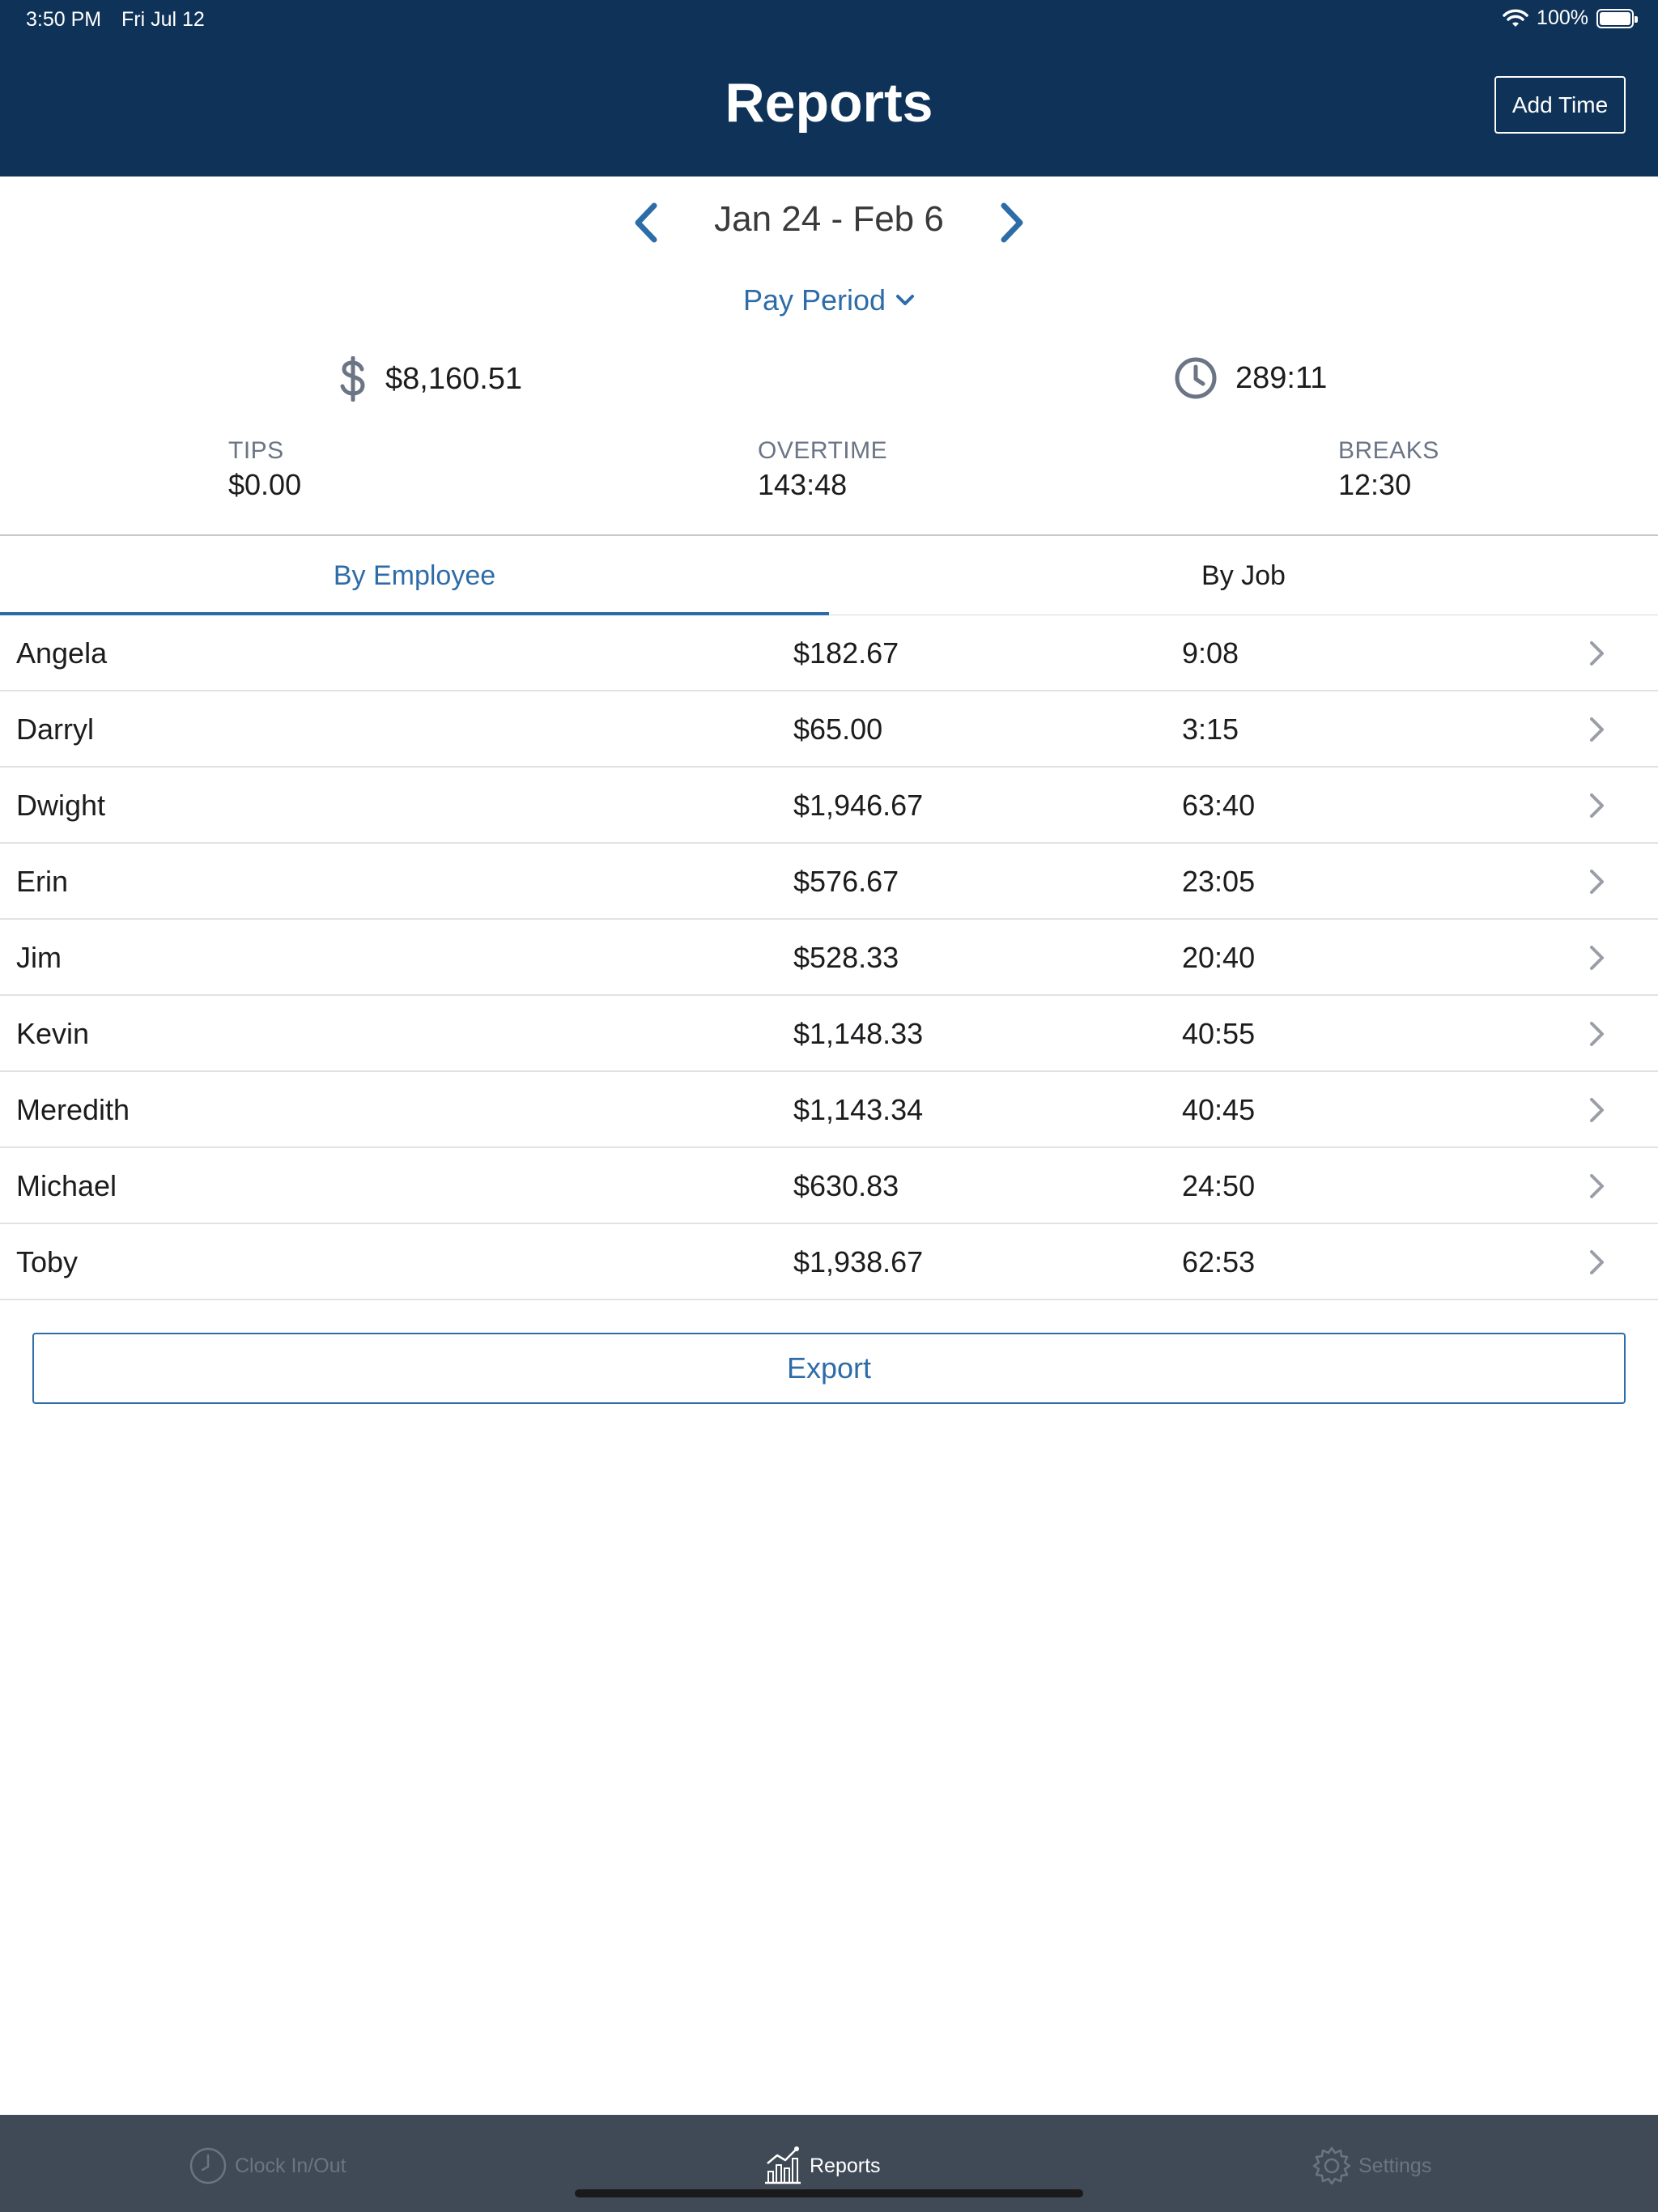  Describe the element at coordinates (1219, 806) in the screenshot. I see `employee-hours: 63:40` at that location.